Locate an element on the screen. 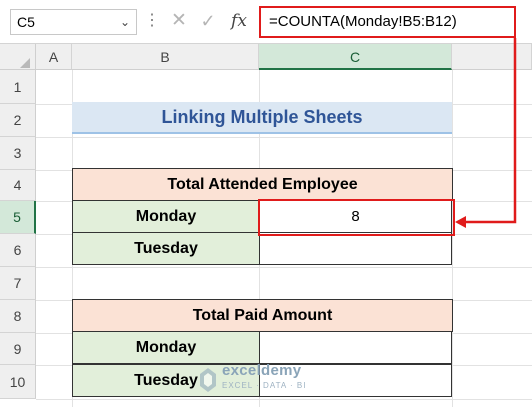  table1-value-cell is located at coordinates (355, 248).